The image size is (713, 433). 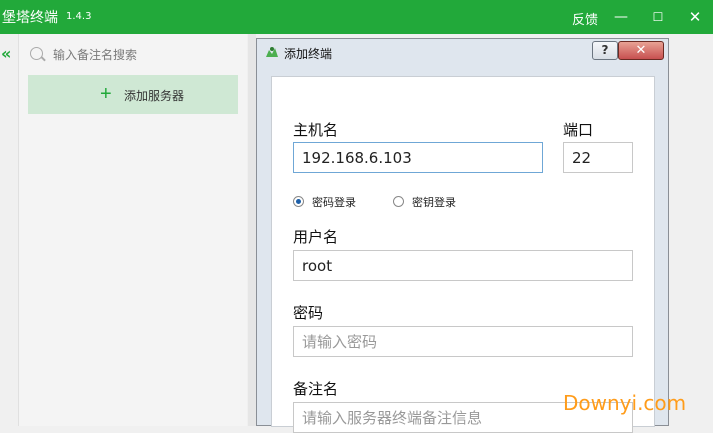 What do you see at coordinates (272, 52) in the screenshot?
I see `app-logo-icon` at bounding box center [272, 52].